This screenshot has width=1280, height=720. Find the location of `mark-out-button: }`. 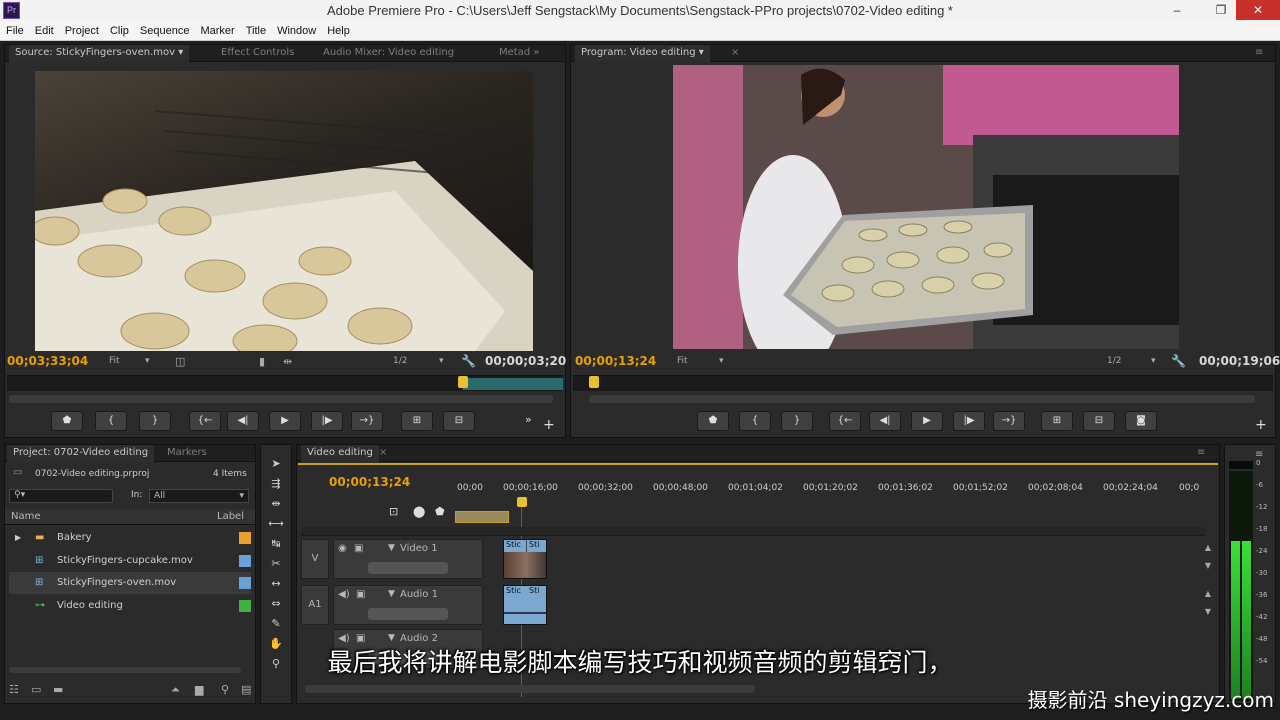

mark-out-button: } is located at coordinates (797, 421).